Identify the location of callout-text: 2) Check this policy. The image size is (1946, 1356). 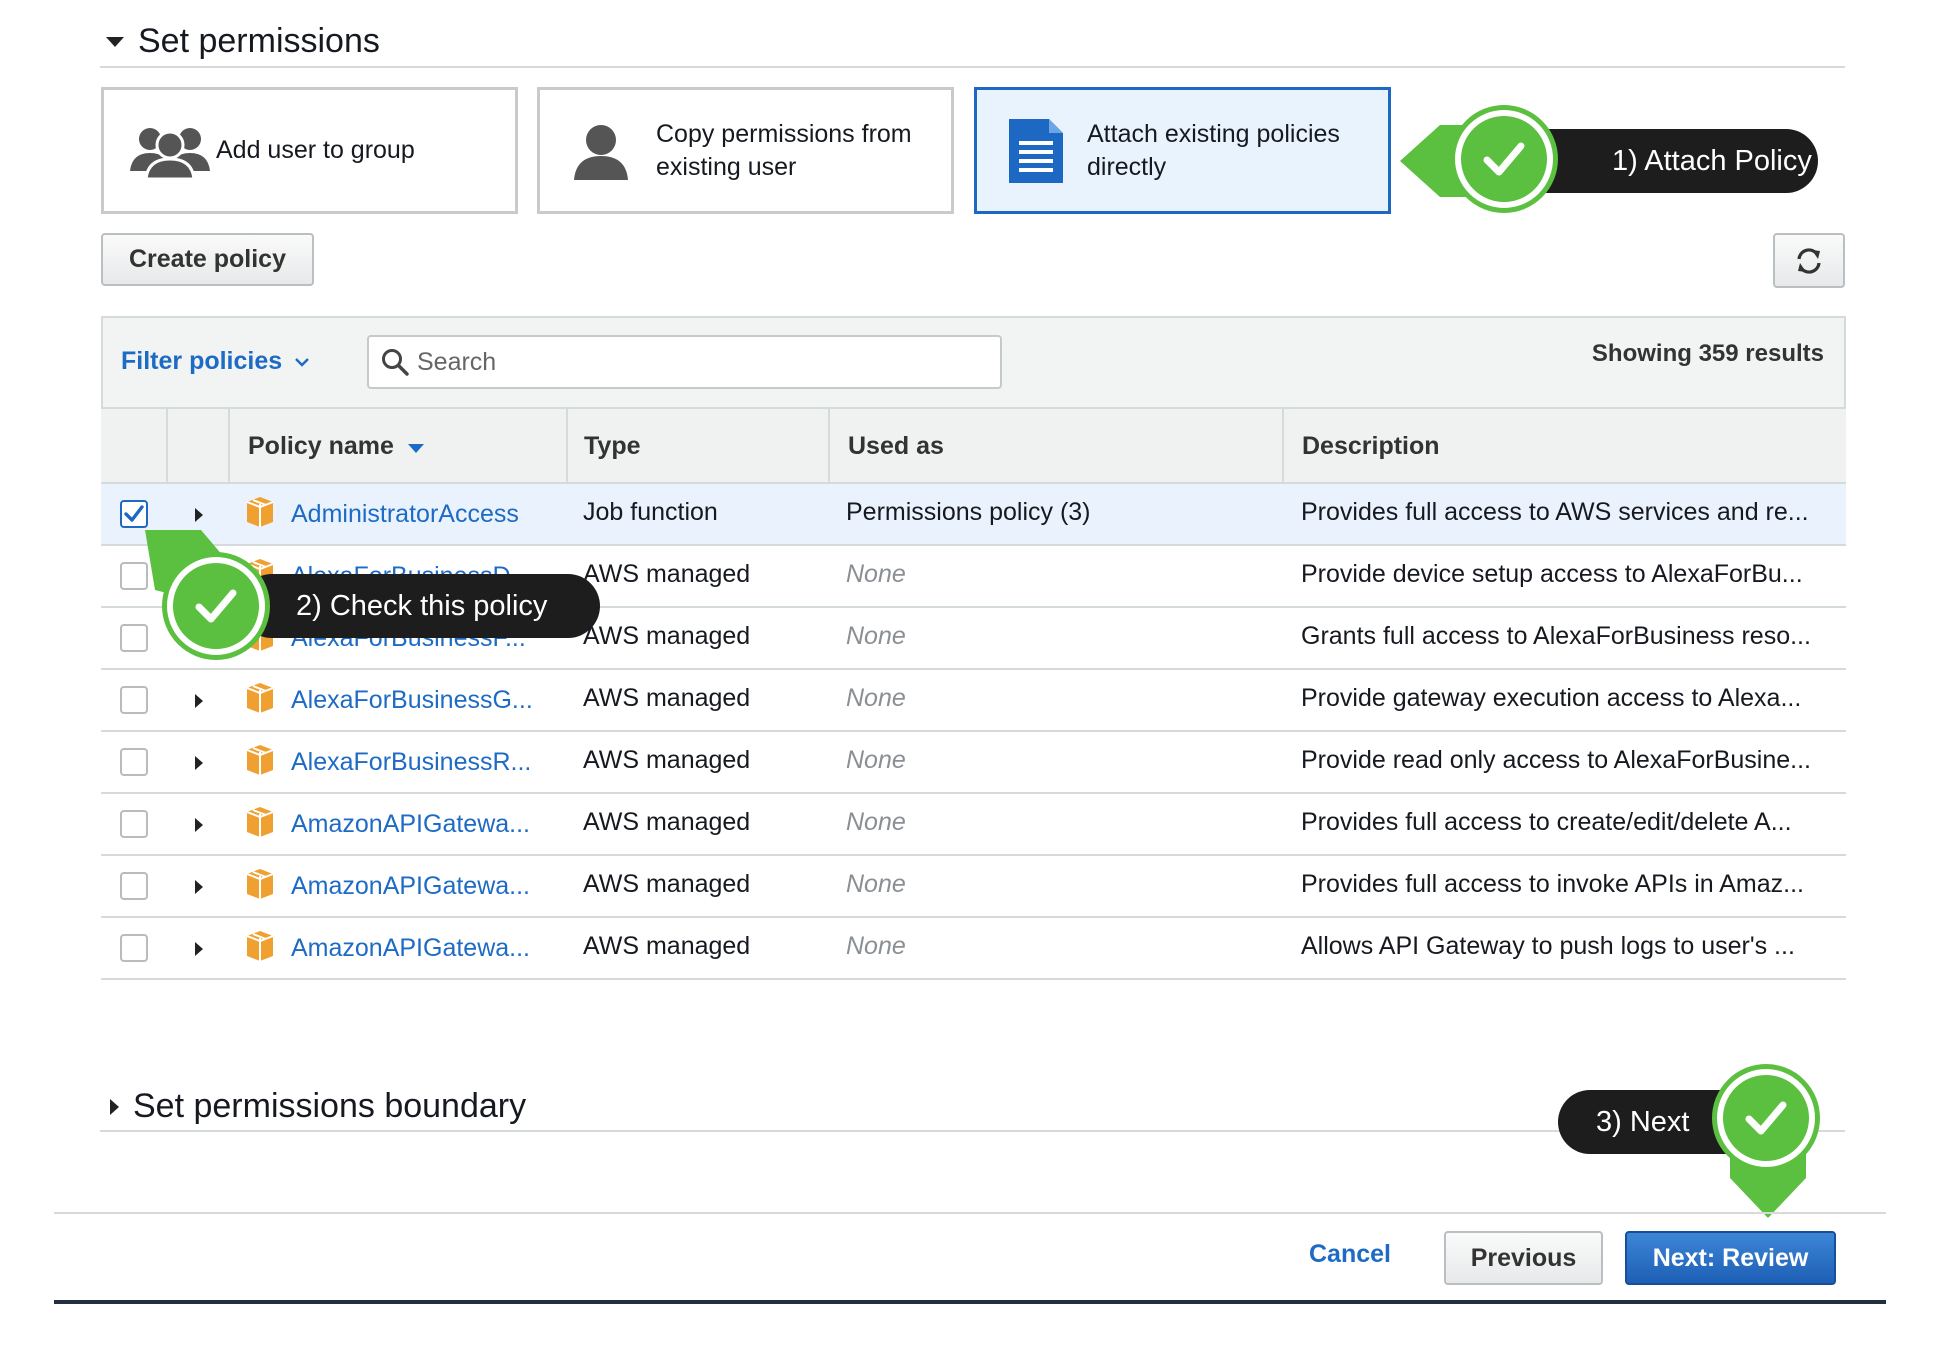
(422, 605).